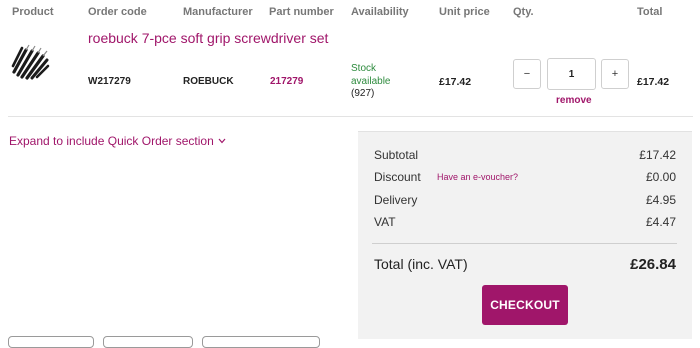 The height and width of the screenshot is (348, 700). I want to click on line-total: £17.42, so click(653, 82).